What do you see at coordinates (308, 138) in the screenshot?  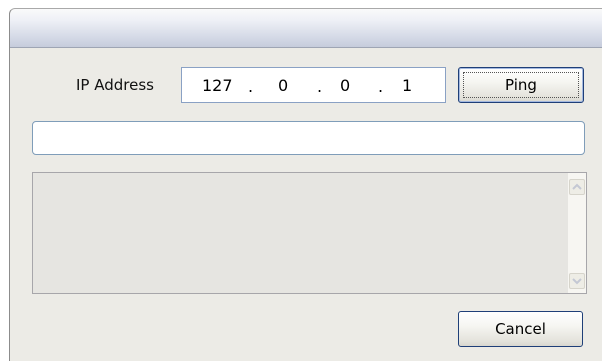 I see `status-field` at bounding box center [308, 138].